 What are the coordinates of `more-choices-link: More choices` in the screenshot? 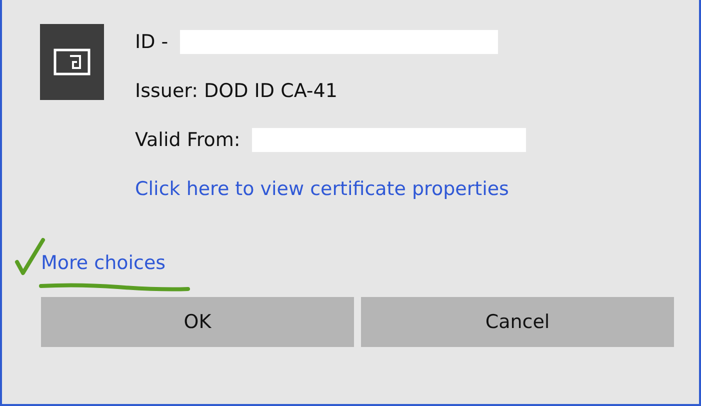 It's located at (103, 263).